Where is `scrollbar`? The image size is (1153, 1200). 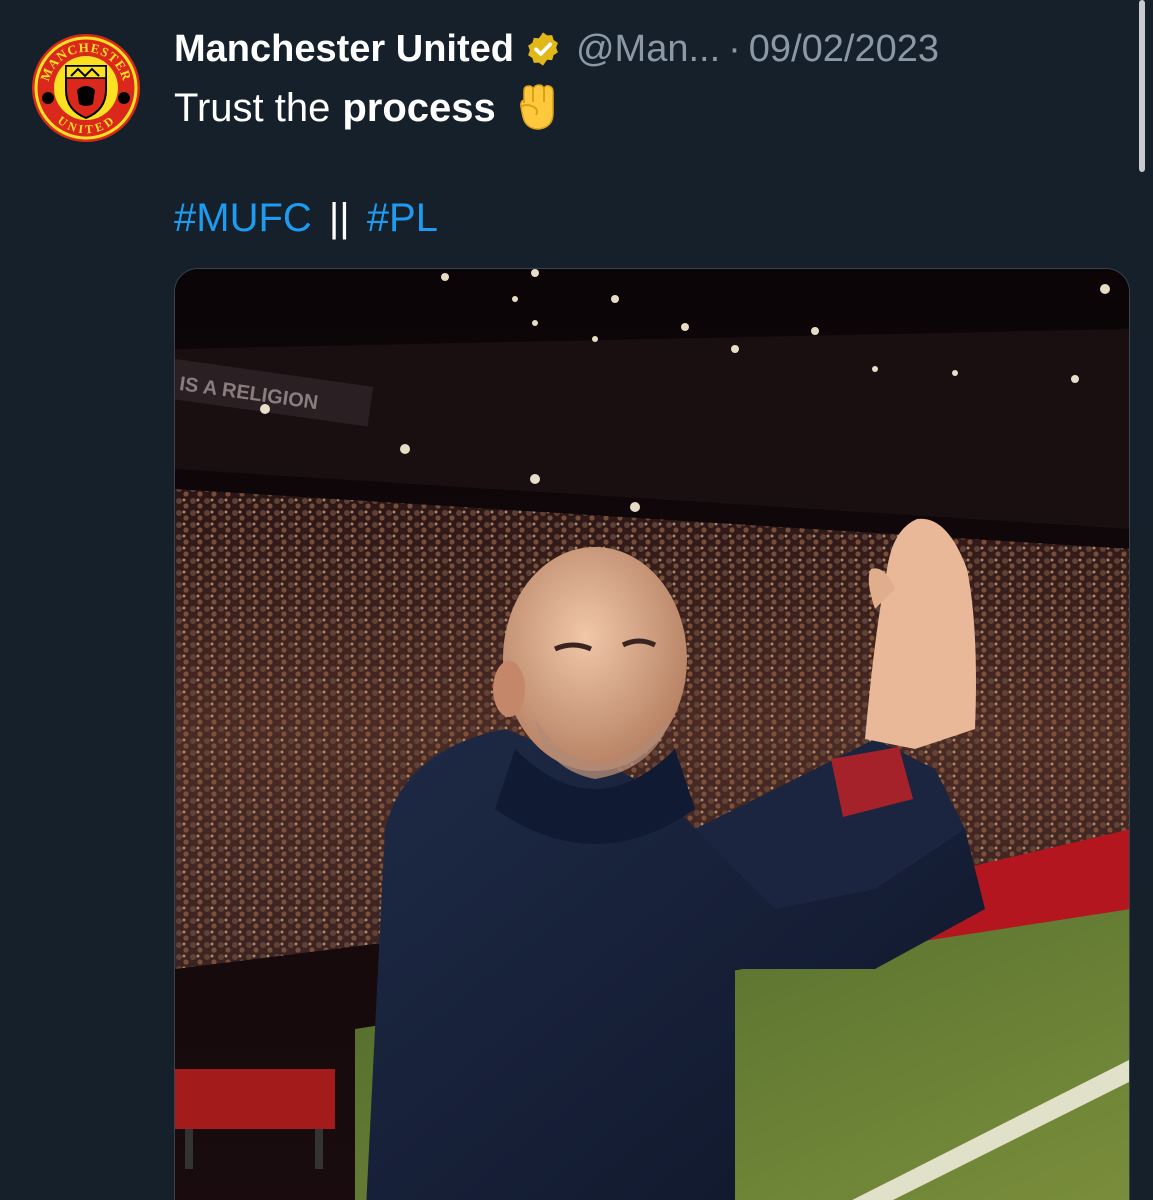
scrollbar is located at coordinates (1142, 86).